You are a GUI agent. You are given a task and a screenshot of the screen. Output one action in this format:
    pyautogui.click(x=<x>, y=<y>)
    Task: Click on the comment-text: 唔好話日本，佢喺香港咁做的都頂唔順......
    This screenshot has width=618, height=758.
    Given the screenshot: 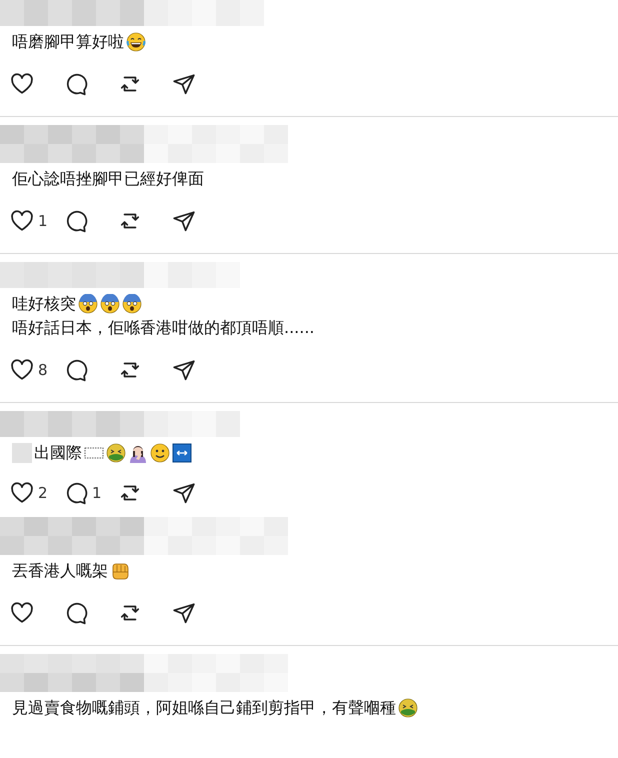 What is the action you would take?
    pyautogui.click(x=163, y=328)
    